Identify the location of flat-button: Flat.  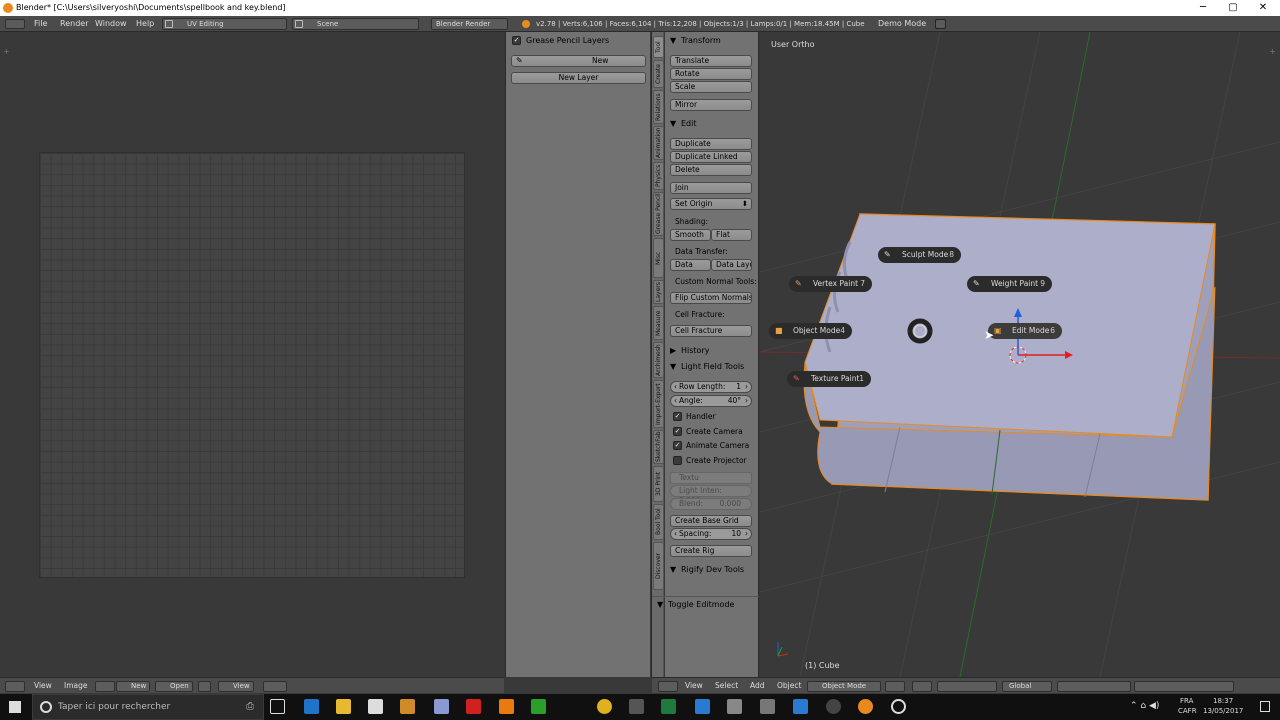
(731, 235).